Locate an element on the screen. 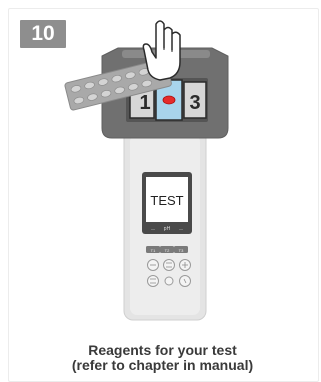  svg-text: T3 is located at coordinates (181, 250).